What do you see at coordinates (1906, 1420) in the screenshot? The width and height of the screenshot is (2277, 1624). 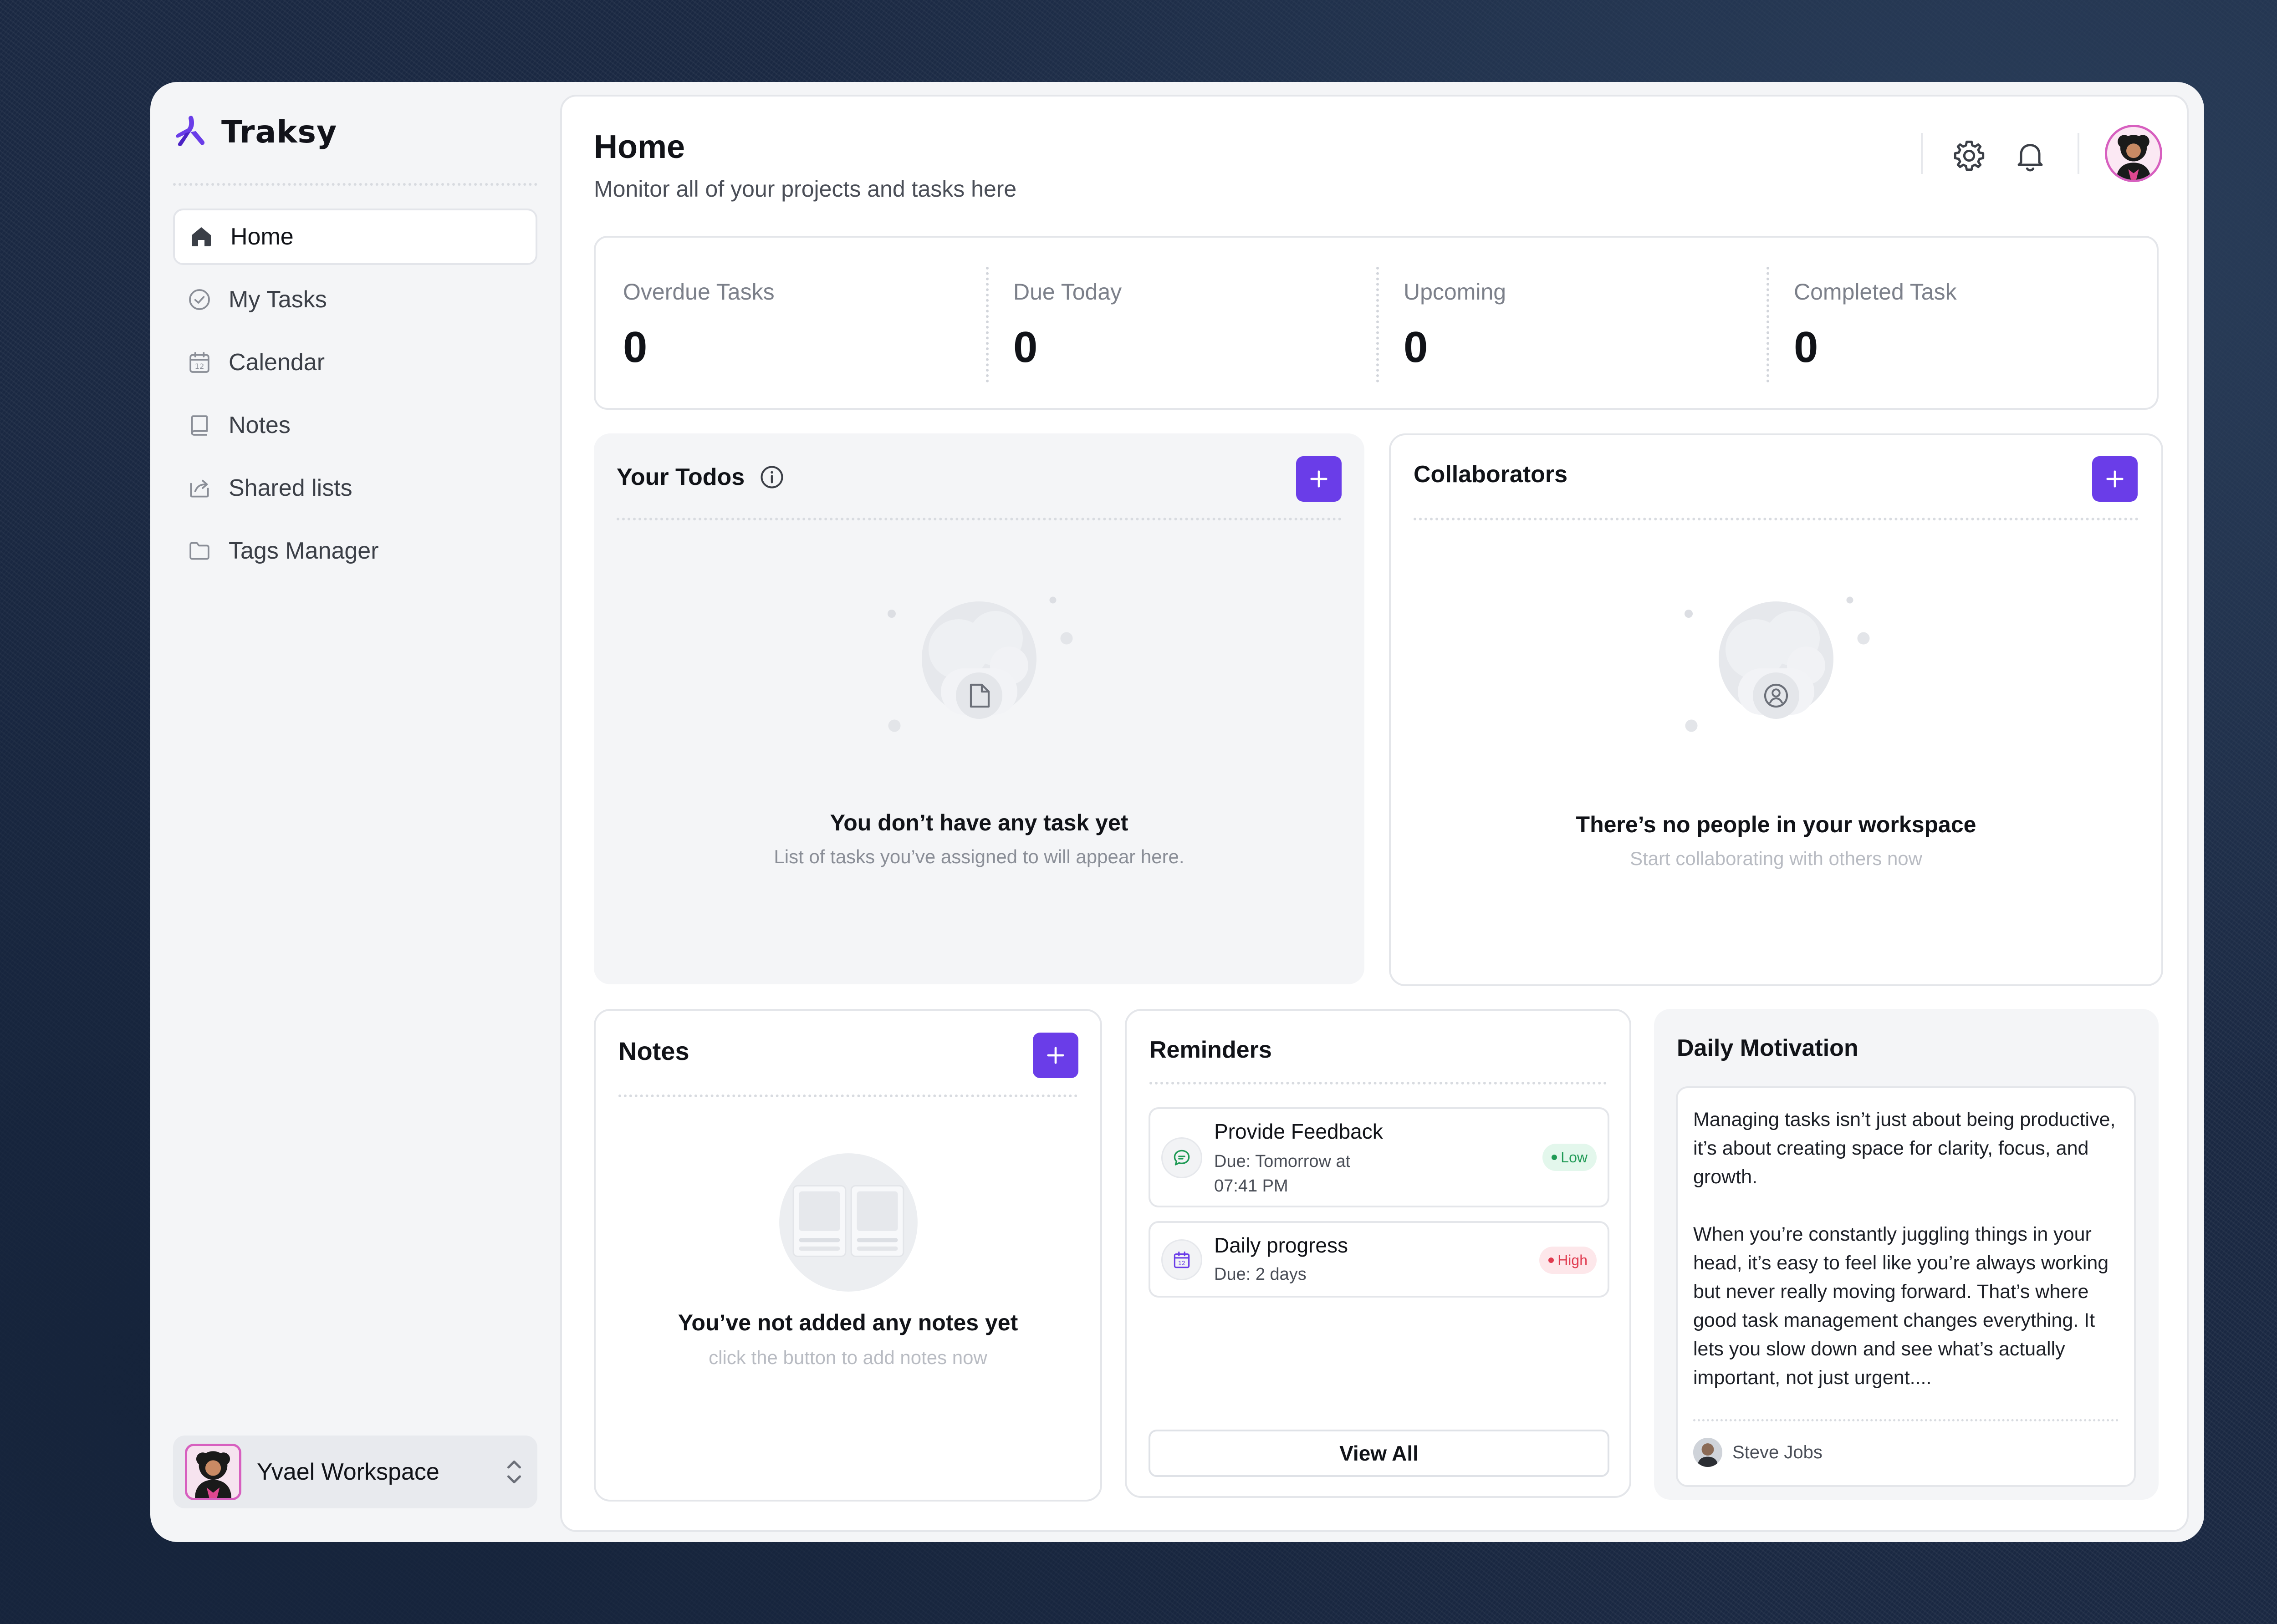 I see `quote-divider` at bounding box center [1906, 1420].